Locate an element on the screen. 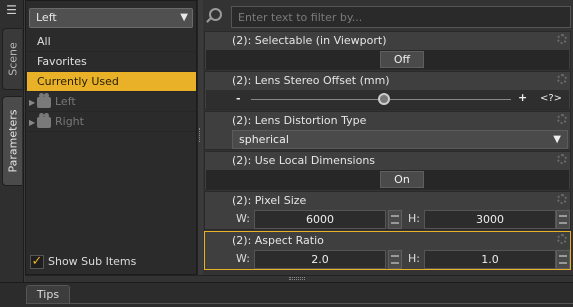 Image resolution: width=573 pixels, height=307 pixels. filter-bar is located at coordinates (388, 16).